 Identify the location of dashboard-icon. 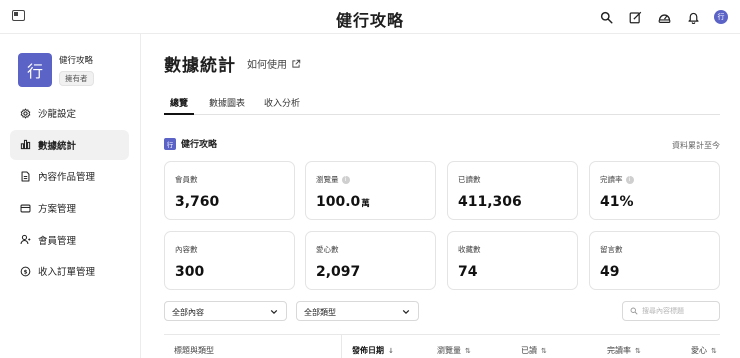
(664, 17).